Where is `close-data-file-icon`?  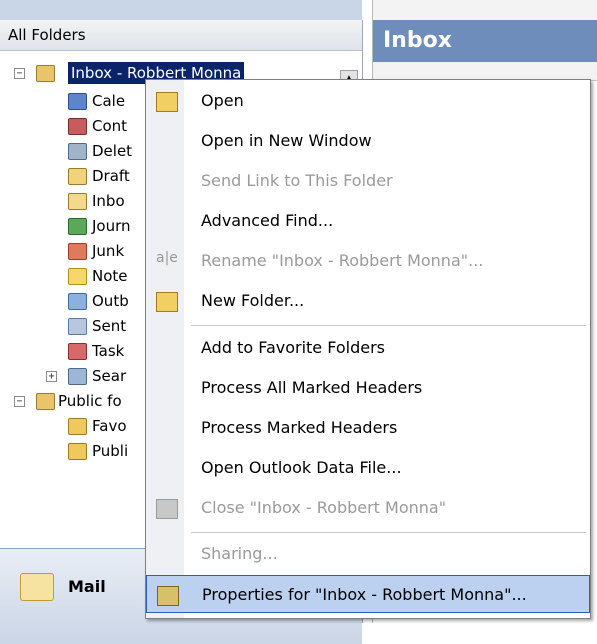
close-data-file-icon is located at coordinates (167, 509).